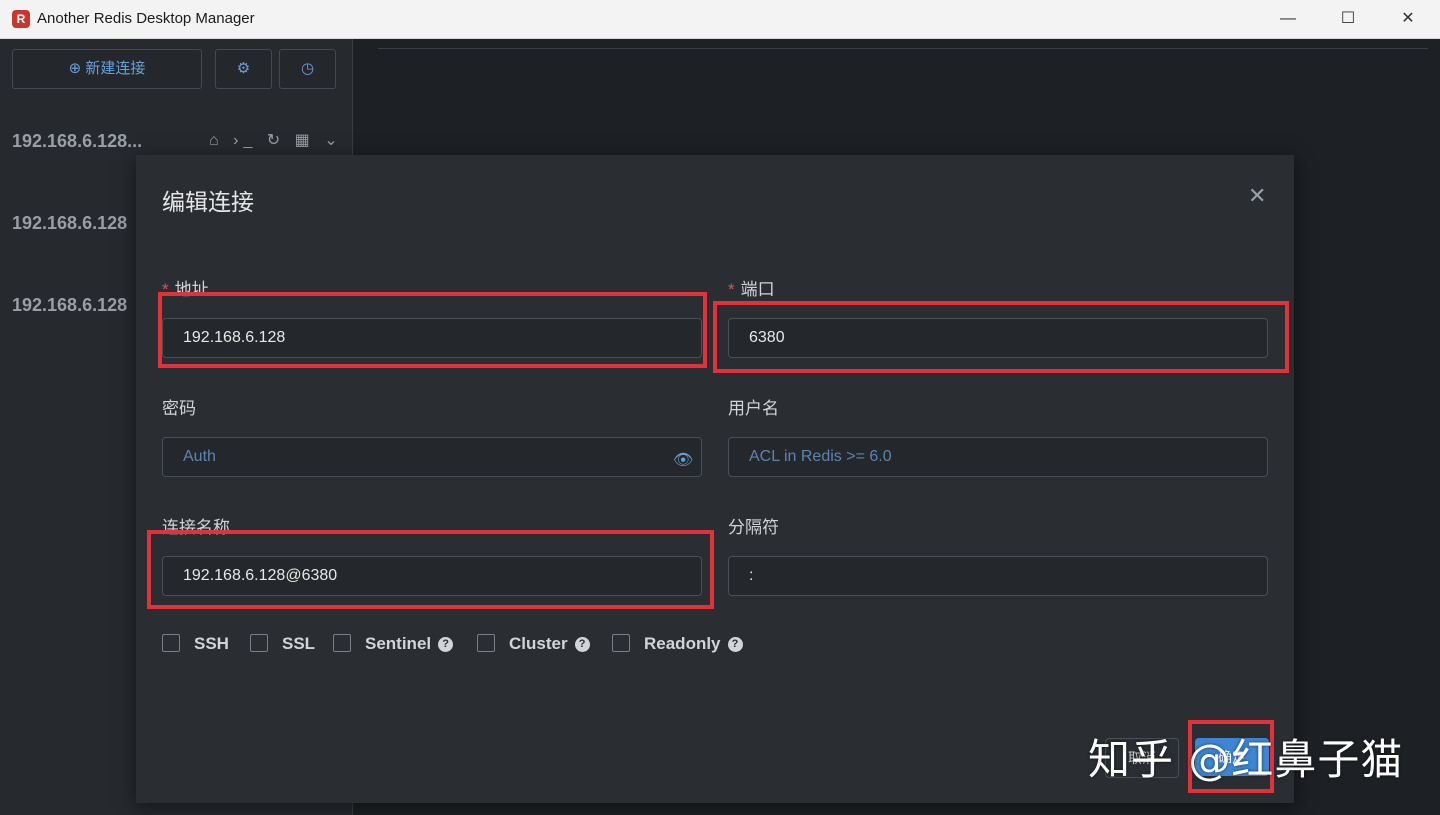 The width and height of the screenshot is (1440, 815). I want to click on ssl-checkbox: SSL, so click(282, 643).